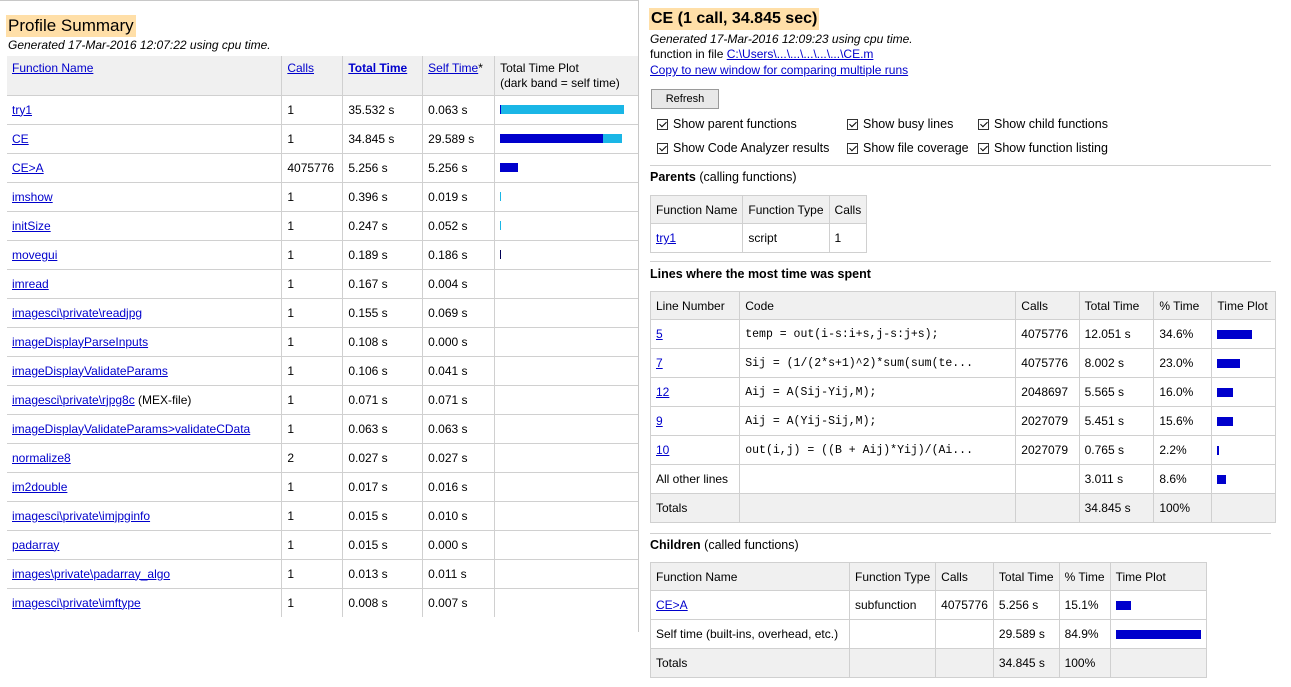  Describe the element at coordinates (81, 516) in the screenshot. I see `function-link: imagesci\private\imjpginfo` at that location.